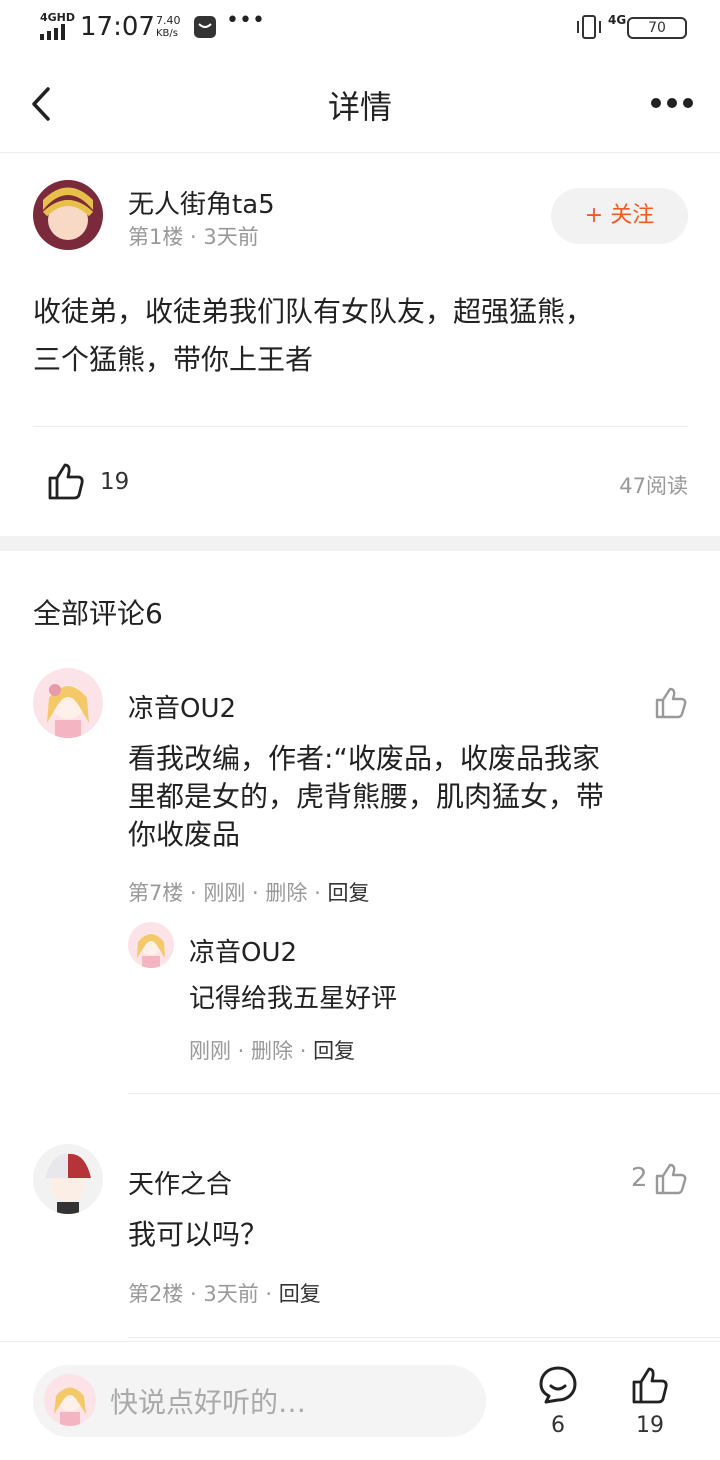  What do you see at coordinates (68, 215) in the screenshot?
I see `post-author-avatar` at bounding box center [68, 215].